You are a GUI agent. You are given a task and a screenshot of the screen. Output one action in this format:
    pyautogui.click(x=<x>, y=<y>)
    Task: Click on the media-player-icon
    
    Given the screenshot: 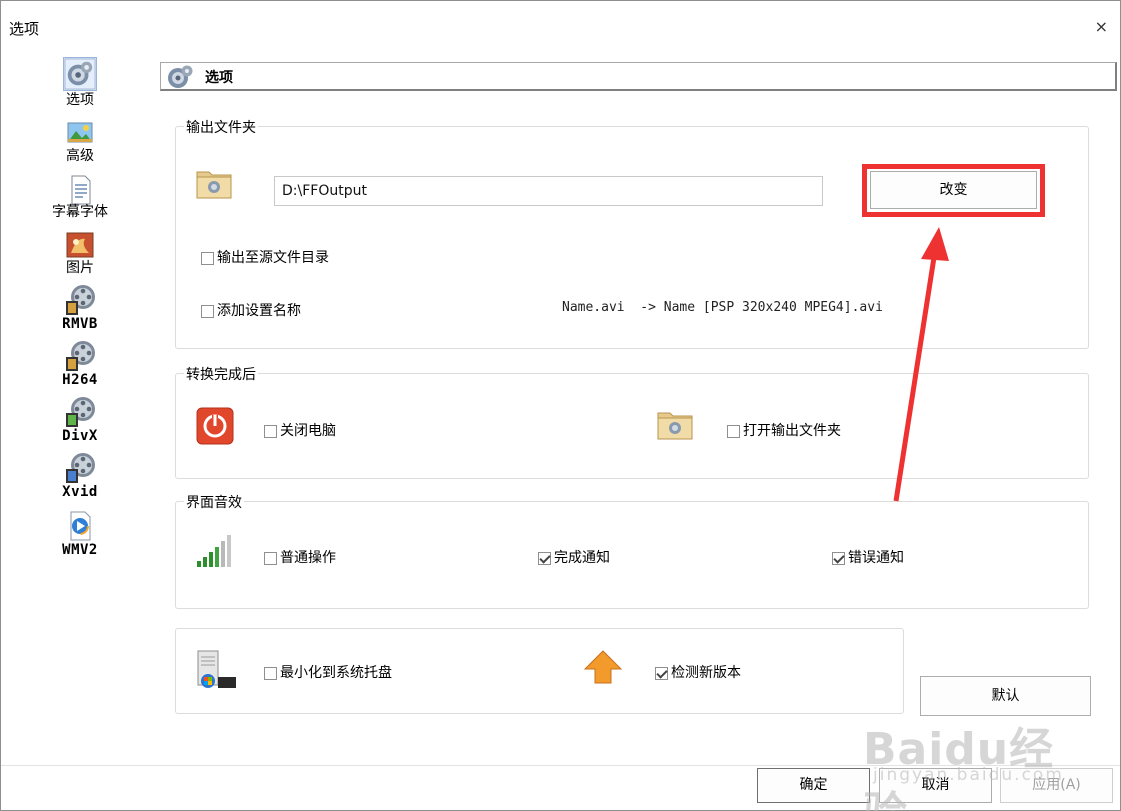 What is the action you would take?
    pyautogui.click(x=80, y=526)
    